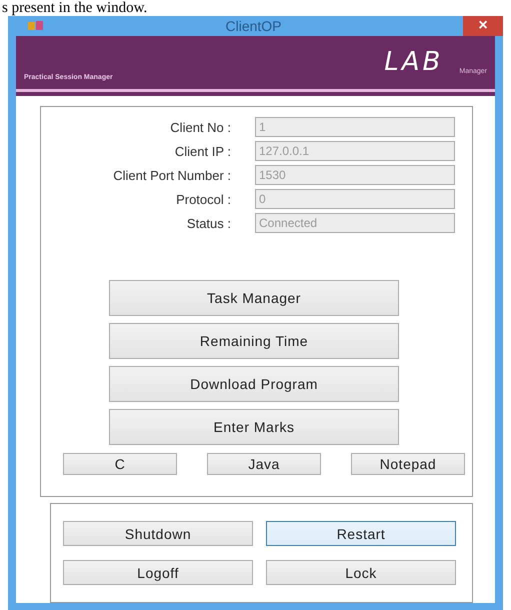 Image resolution: width=511 pixels, height=610 pixels. What do you see at coordinates (254, 298) in the screenshot?
I see `action-button: Task Manager` at bounding box center [254, 298].